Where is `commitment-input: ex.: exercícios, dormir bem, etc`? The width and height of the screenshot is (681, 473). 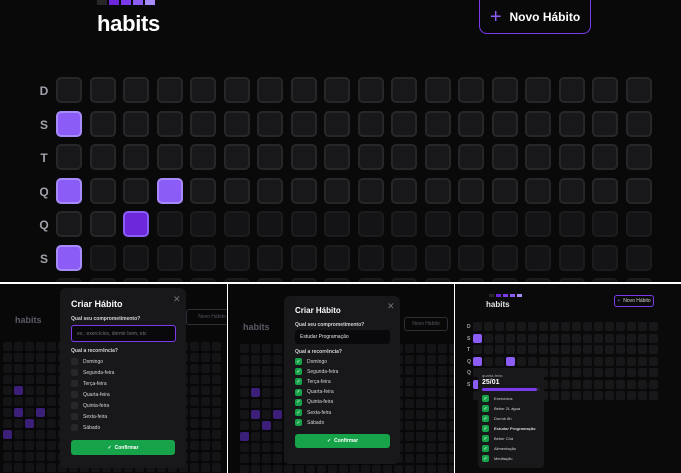
commitment-input: ex.: exercícios, dormir bem, etc is located at coordinates (123, 333).